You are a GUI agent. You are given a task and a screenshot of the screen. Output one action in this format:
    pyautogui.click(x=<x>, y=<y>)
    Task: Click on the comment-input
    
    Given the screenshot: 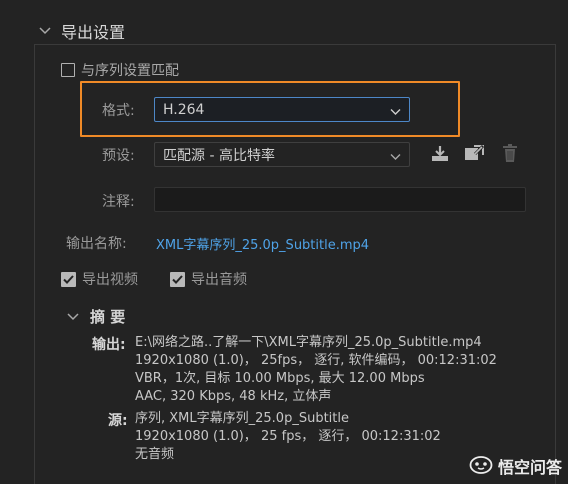 What is the action you would take?
    pyautogui.click(x=340, y=199)
    